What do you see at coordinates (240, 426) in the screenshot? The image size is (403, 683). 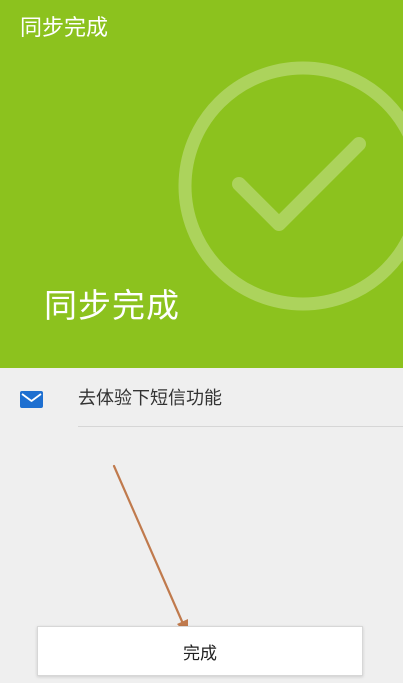 I see `list-divider` at bounding box center [240, 426].